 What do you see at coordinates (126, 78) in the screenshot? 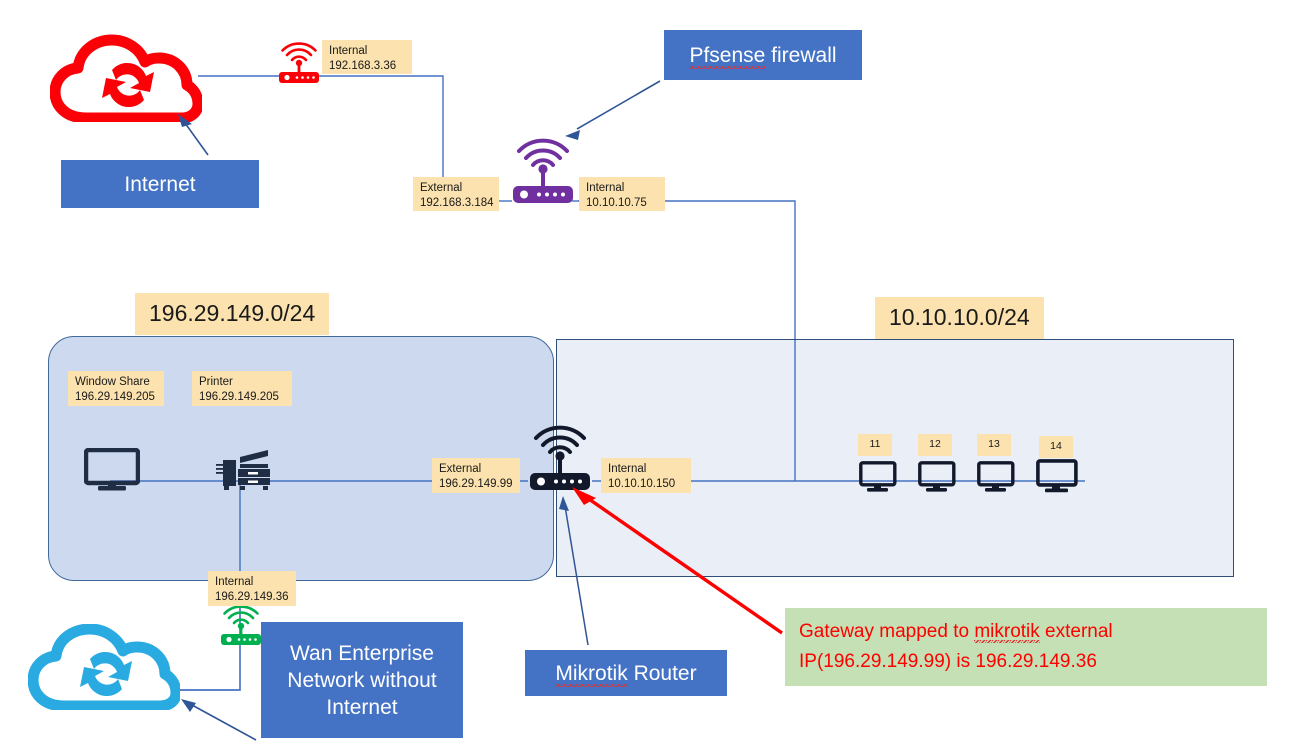
I see `internet-cloud-icon` at bounding box center [126, 78].